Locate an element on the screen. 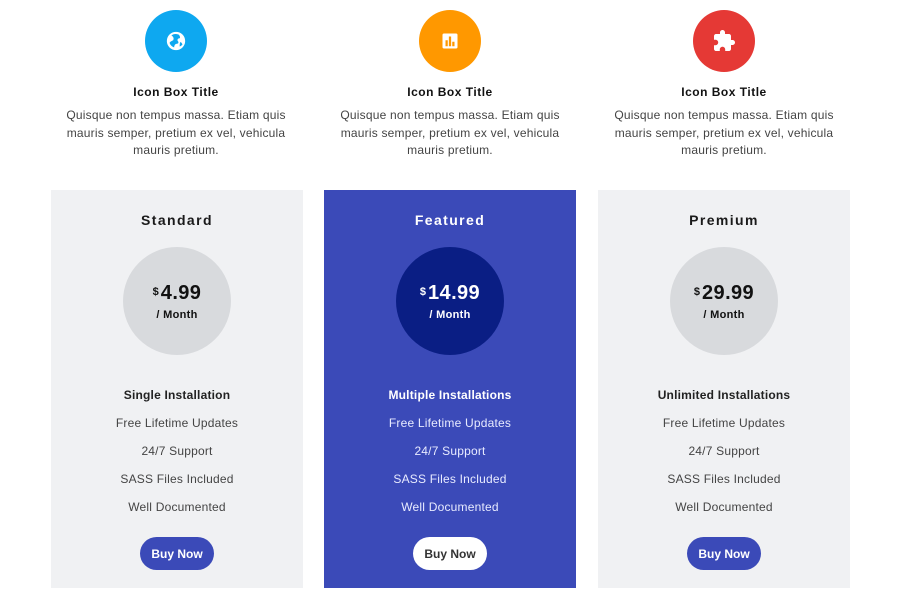  price: $ 29.99 is located at coordinates (724, 293).